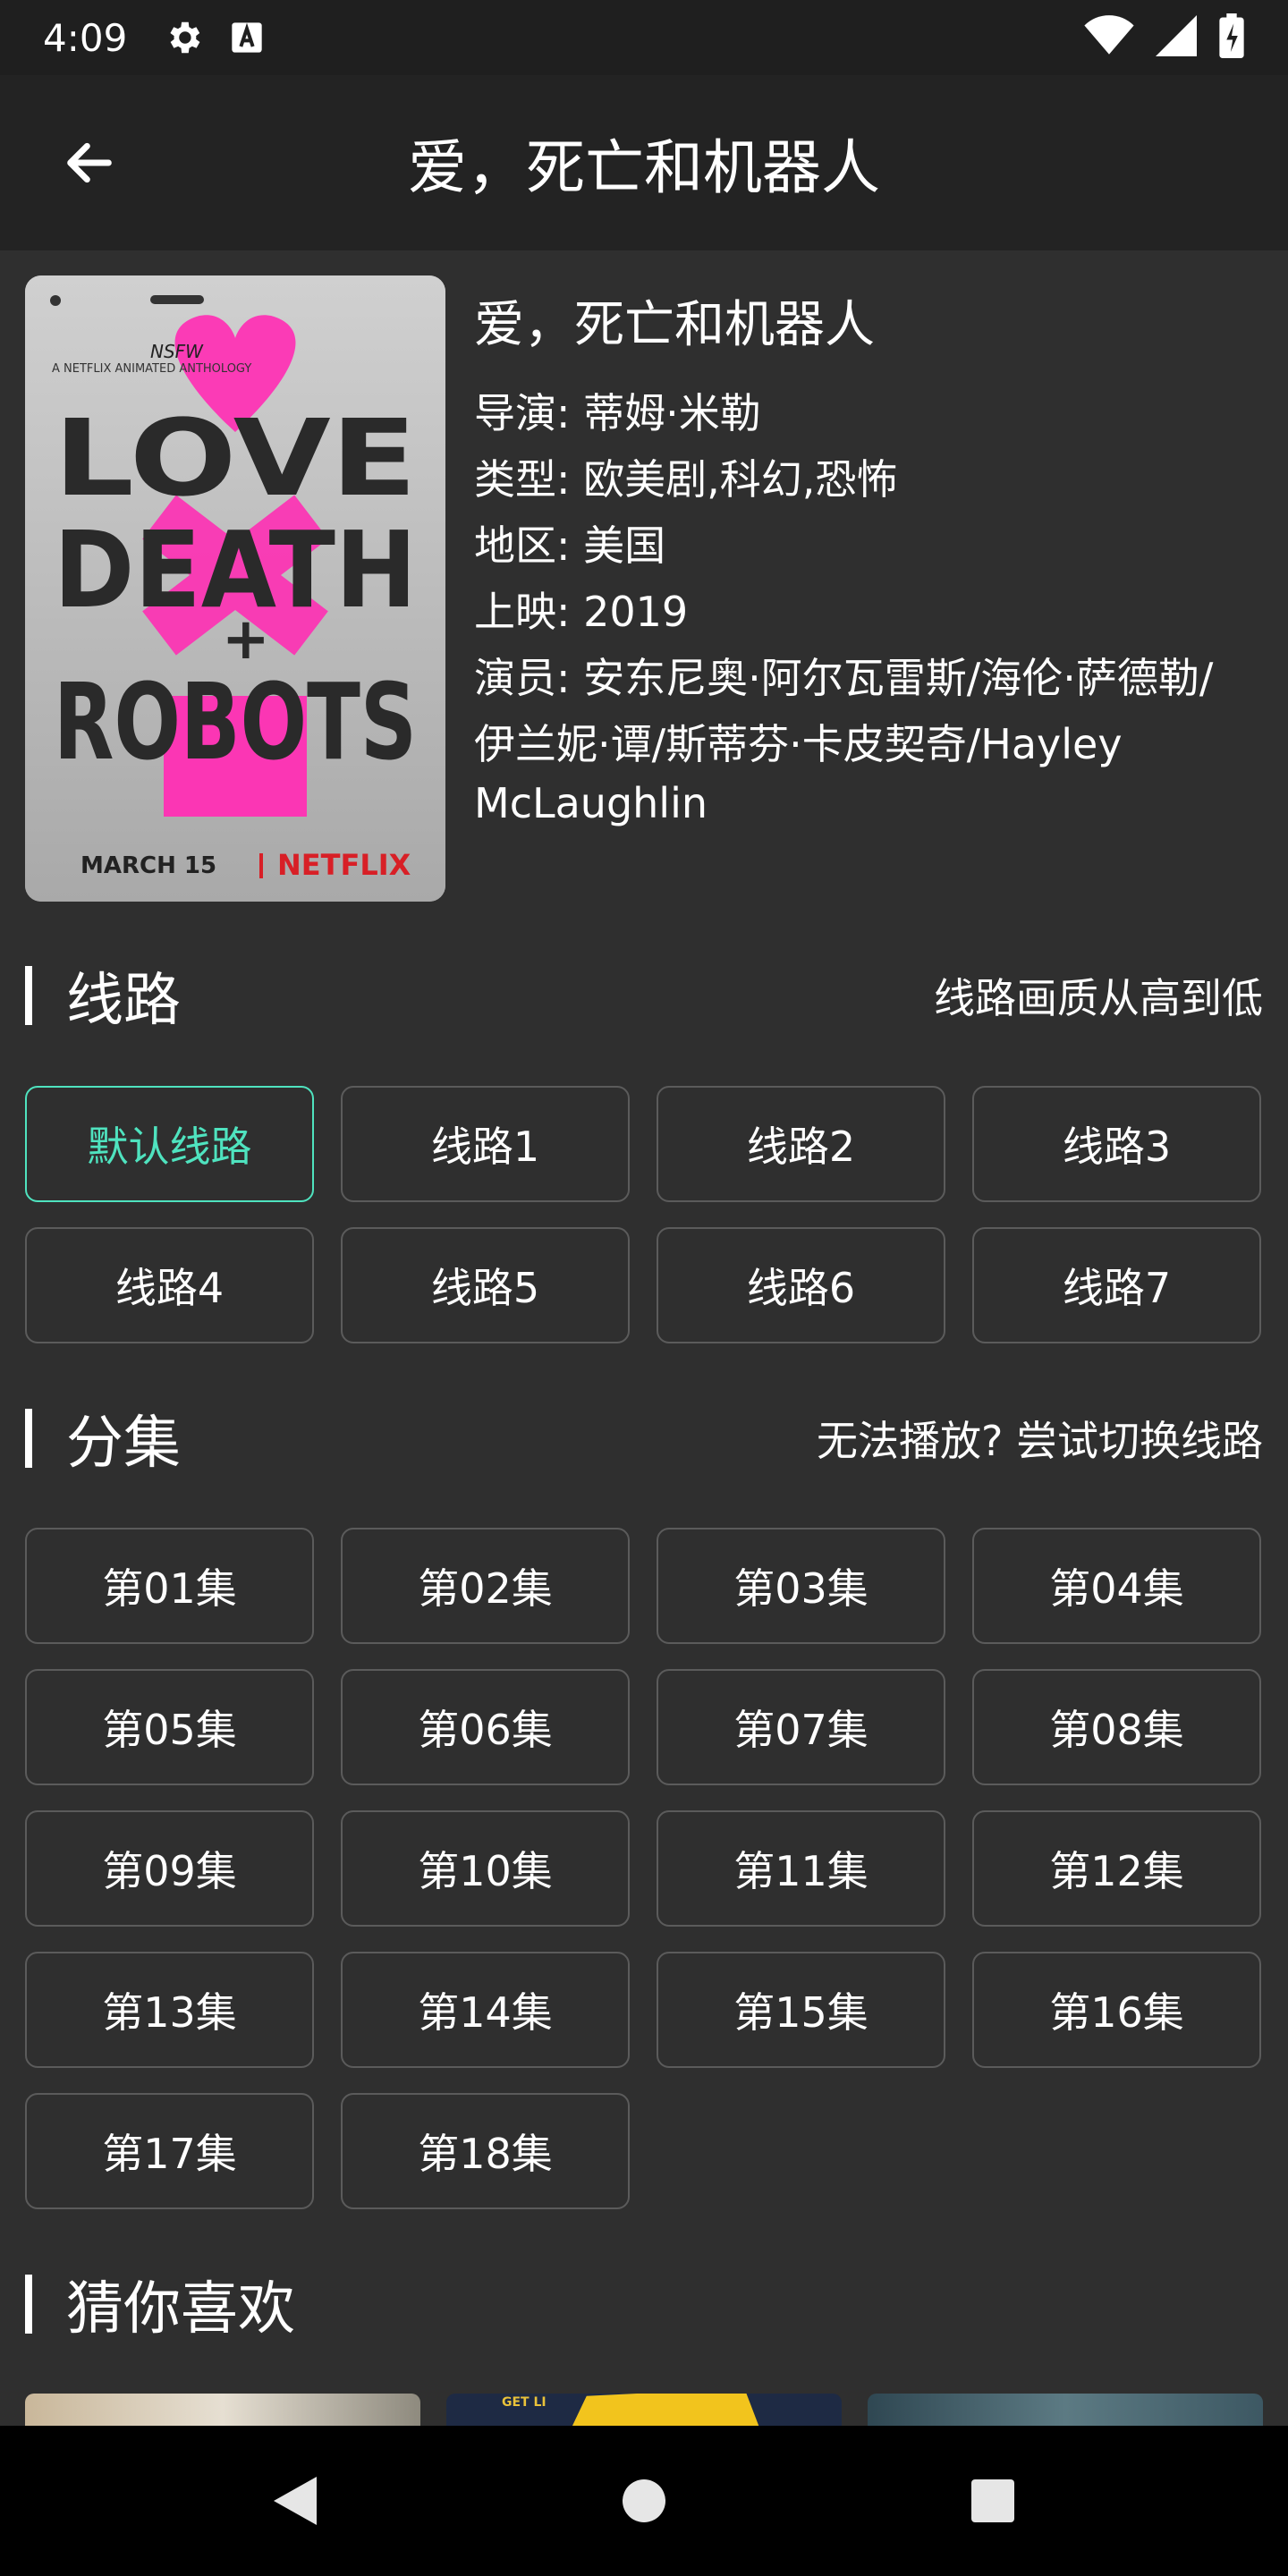  What do you see at coordinates (644, 37) in the screenshot?
I see `status-bar: 4:09` at bounding box center [644, 37].